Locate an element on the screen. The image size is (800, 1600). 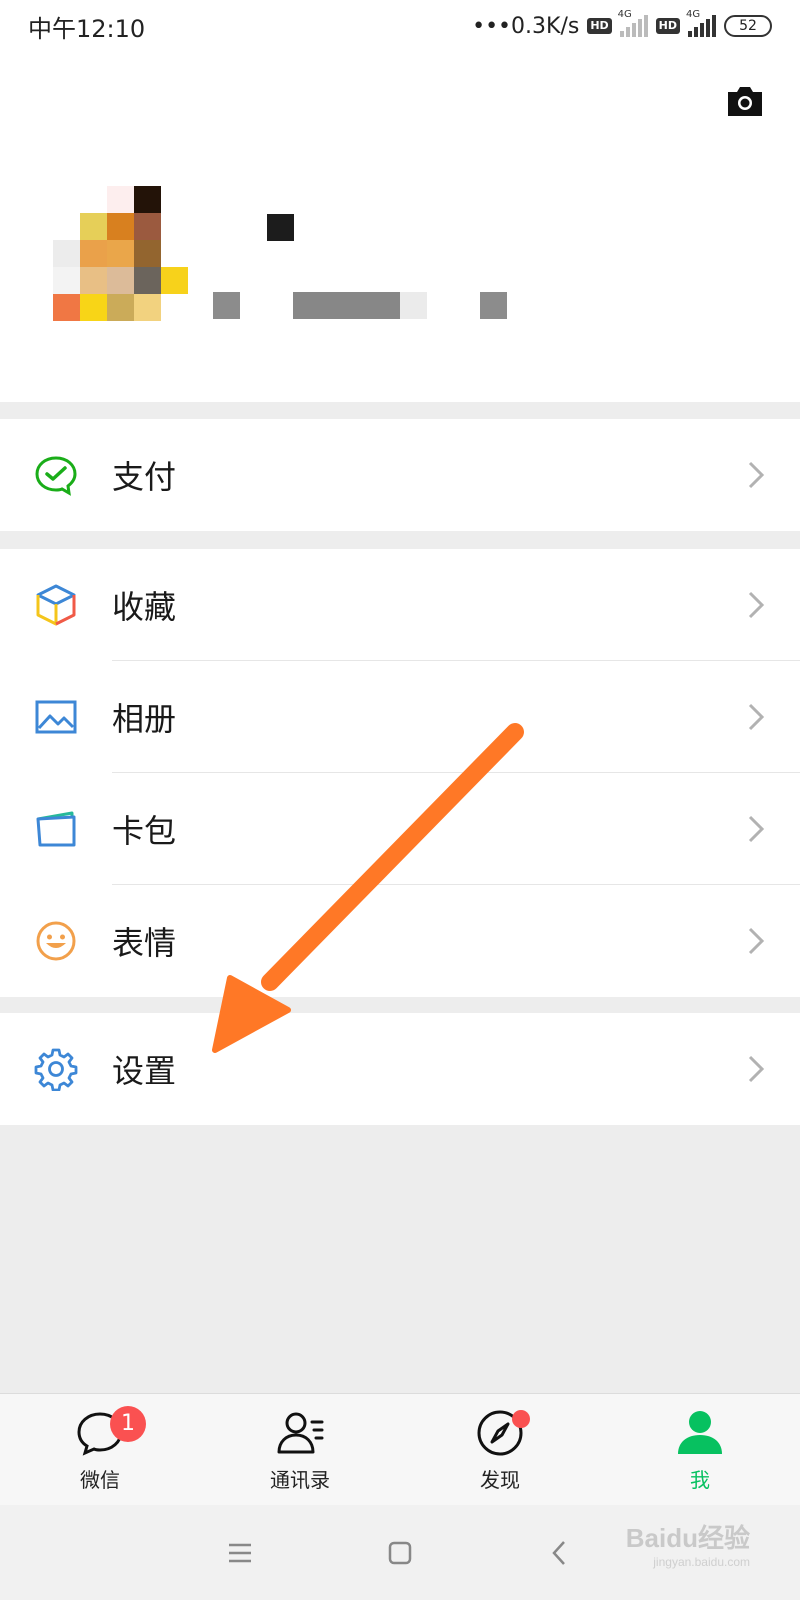
menu-label-cards: 卡包 is located at coordinates (144, 831).